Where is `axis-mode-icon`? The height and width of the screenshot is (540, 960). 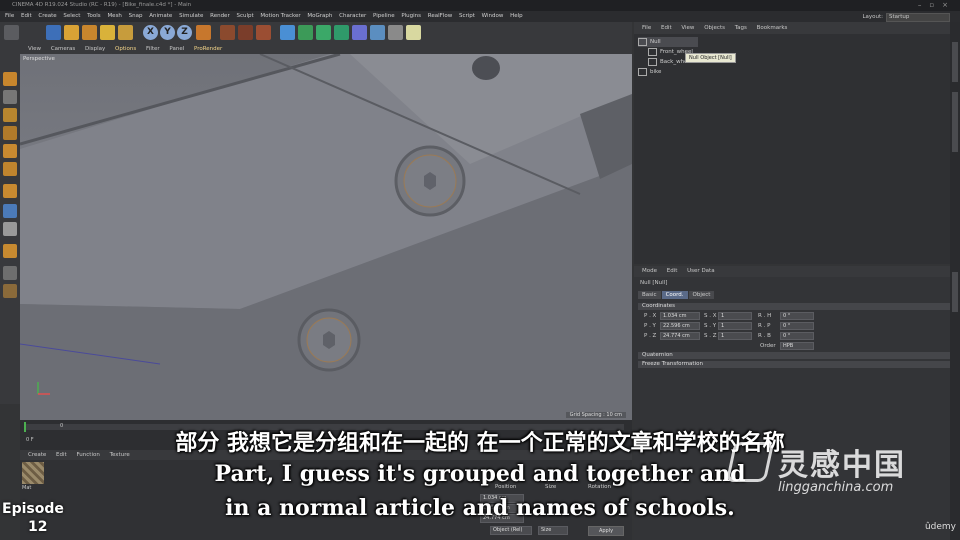
axis-mode-icon is located at coordinates (10, 211).